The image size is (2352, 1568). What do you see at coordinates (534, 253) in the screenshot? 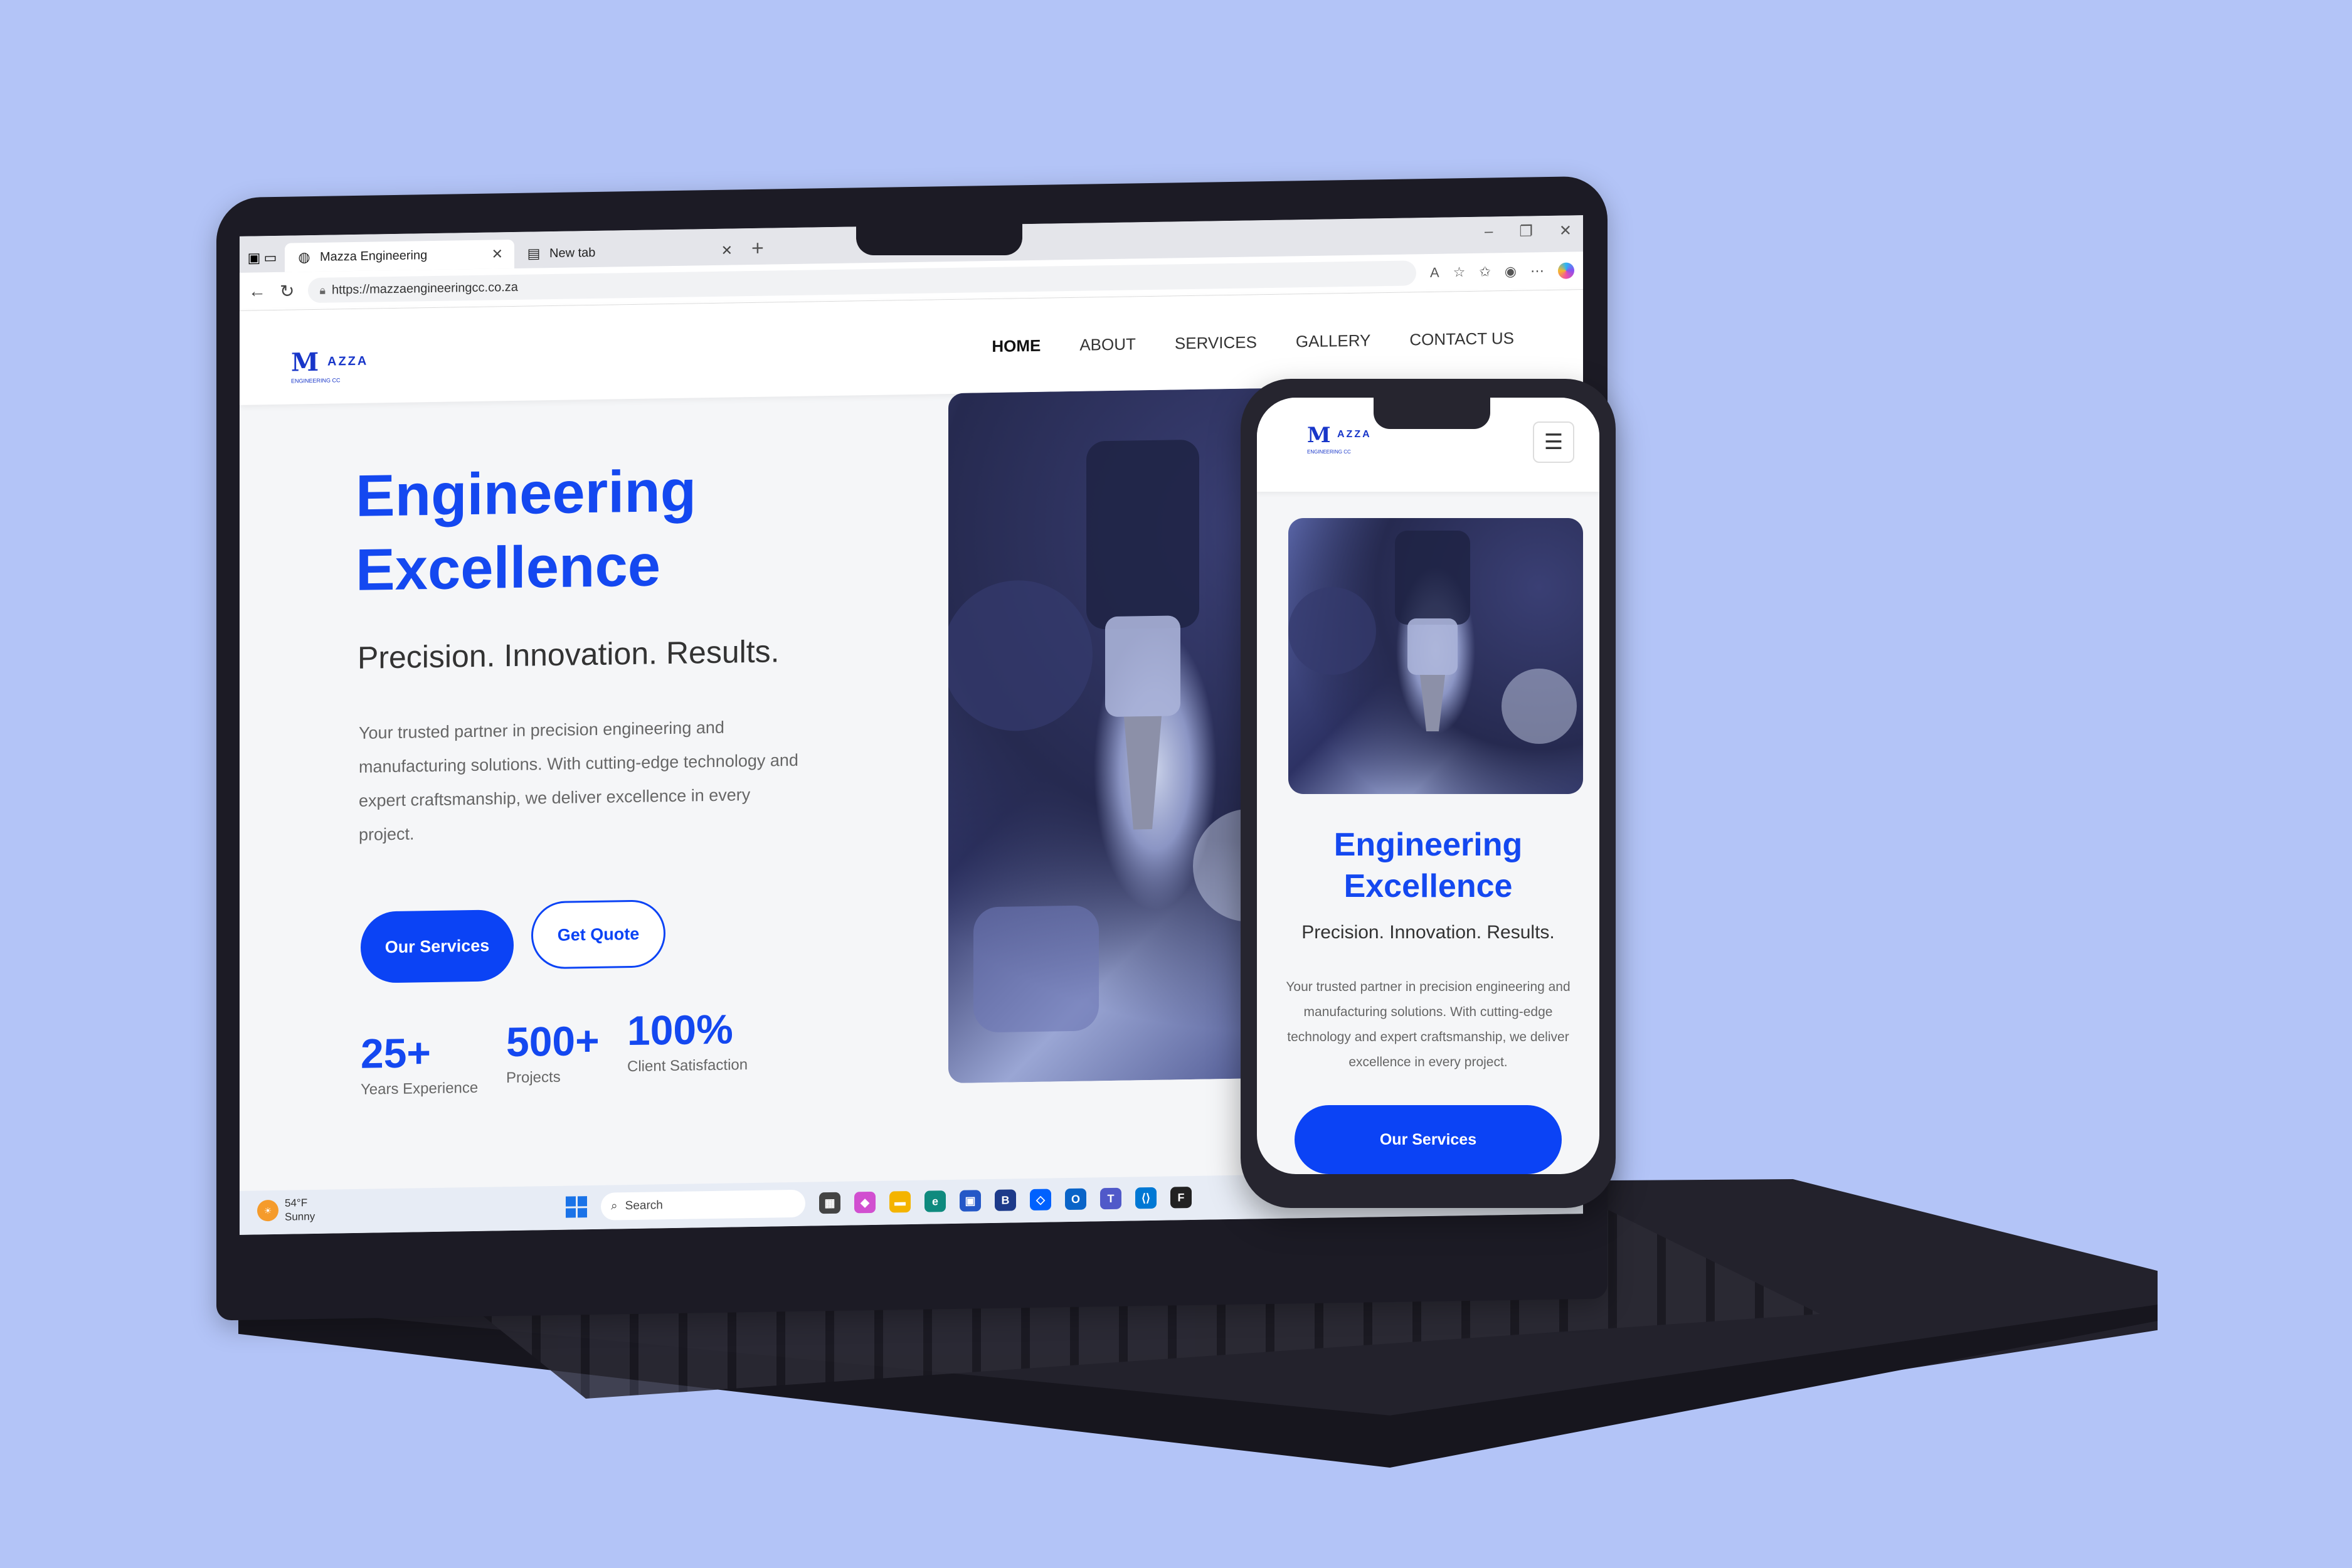
I see `page-icon: ▤` at bounding box center [534, 253].